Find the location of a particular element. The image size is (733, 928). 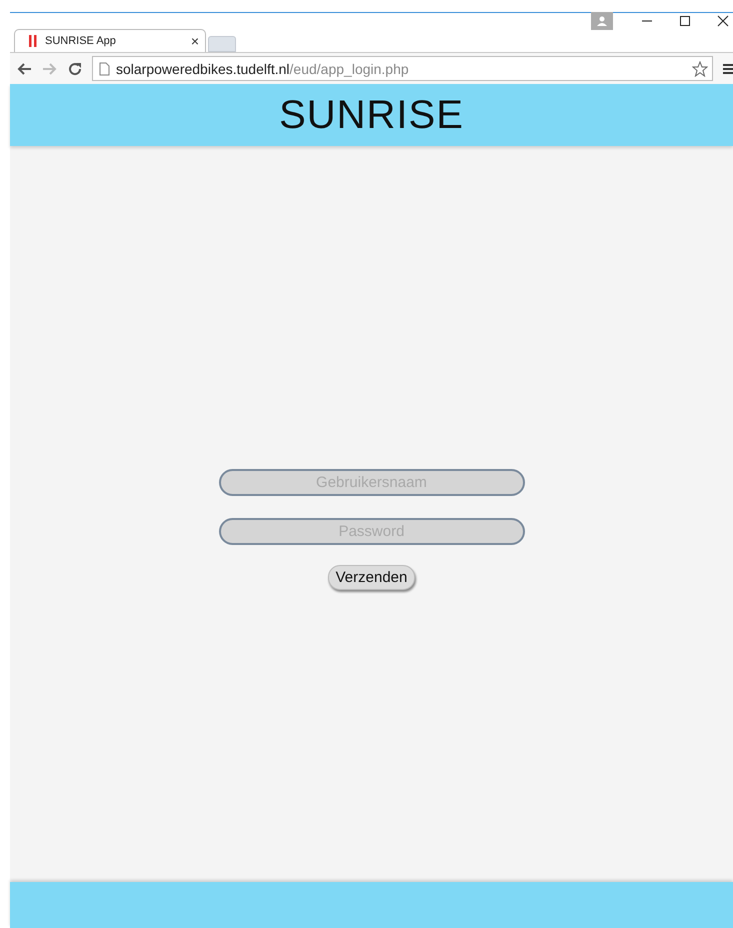

browser-tab: SUNRISE App × is located at coordinates (110, 40).